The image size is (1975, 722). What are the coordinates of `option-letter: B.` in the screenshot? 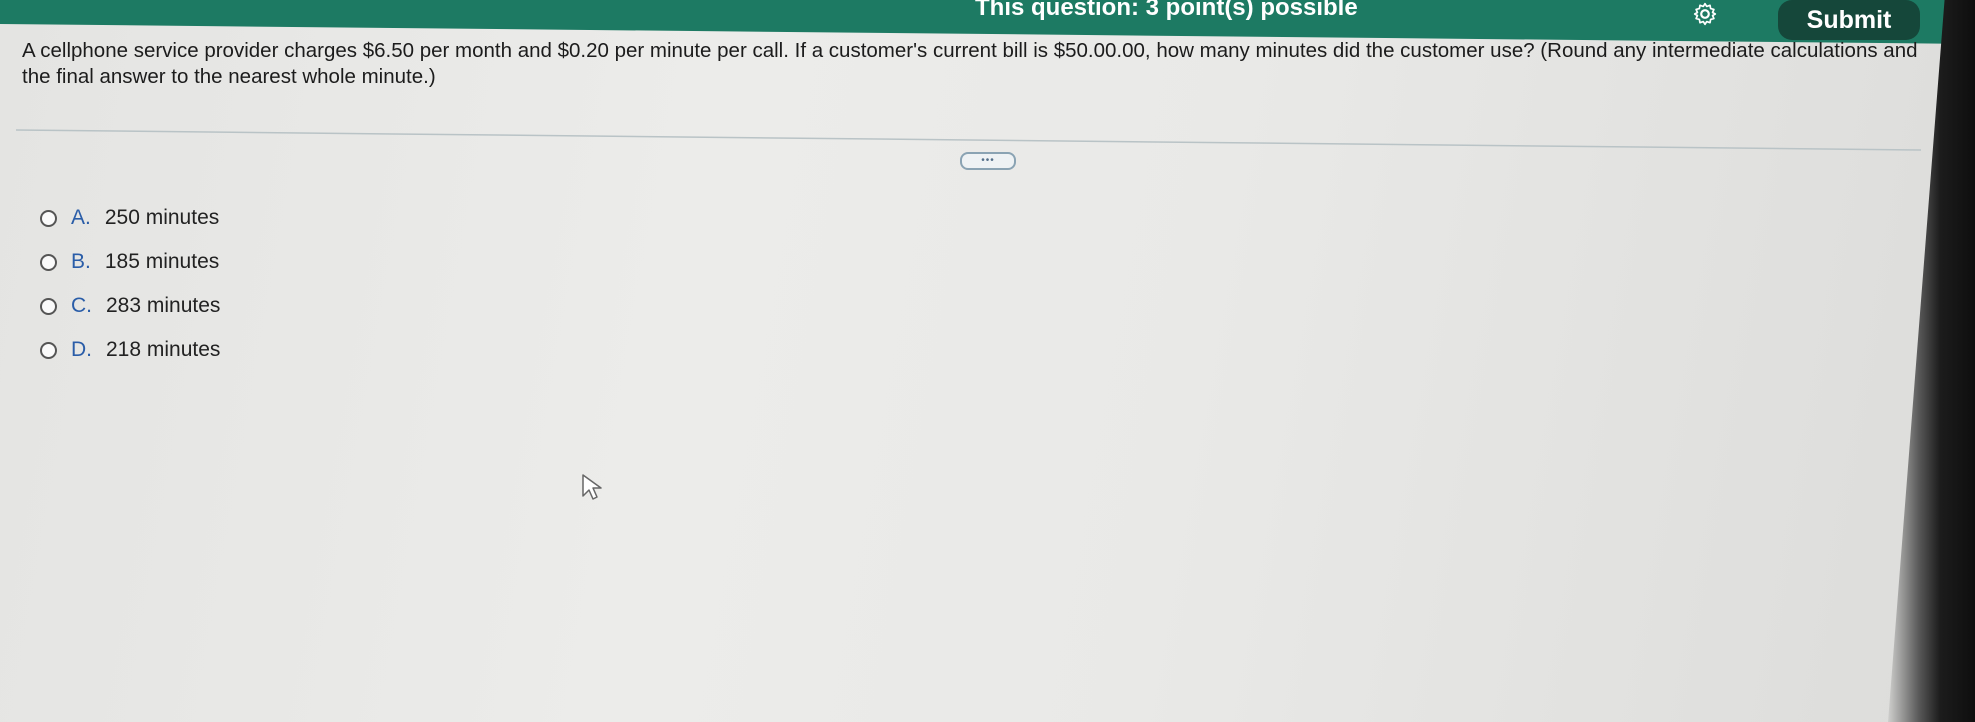 It's located at (81, 261).